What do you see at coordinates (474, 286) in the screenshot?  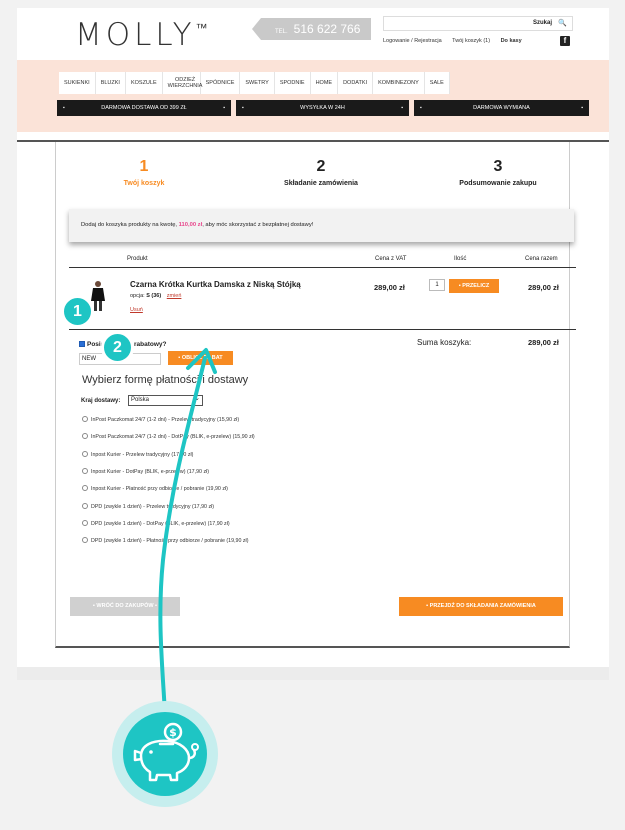 I see `recalculate-button: ▪ PRZELICZ` at bounding box center [474, 286].